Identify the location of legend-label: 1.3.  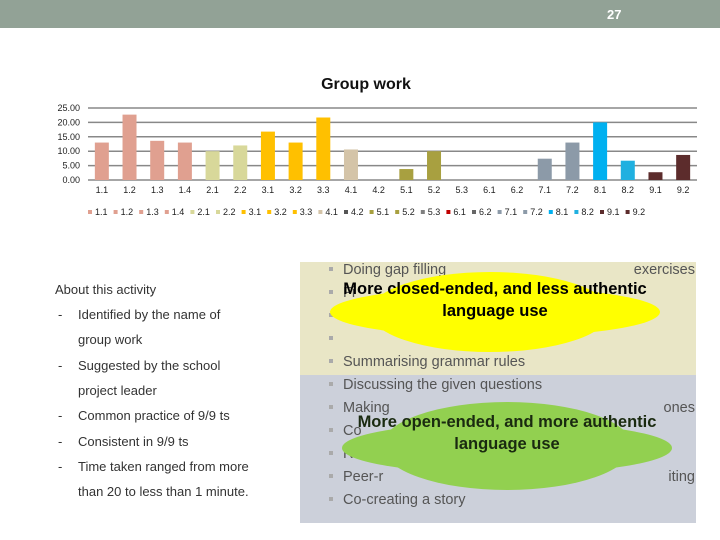
(152, 212).